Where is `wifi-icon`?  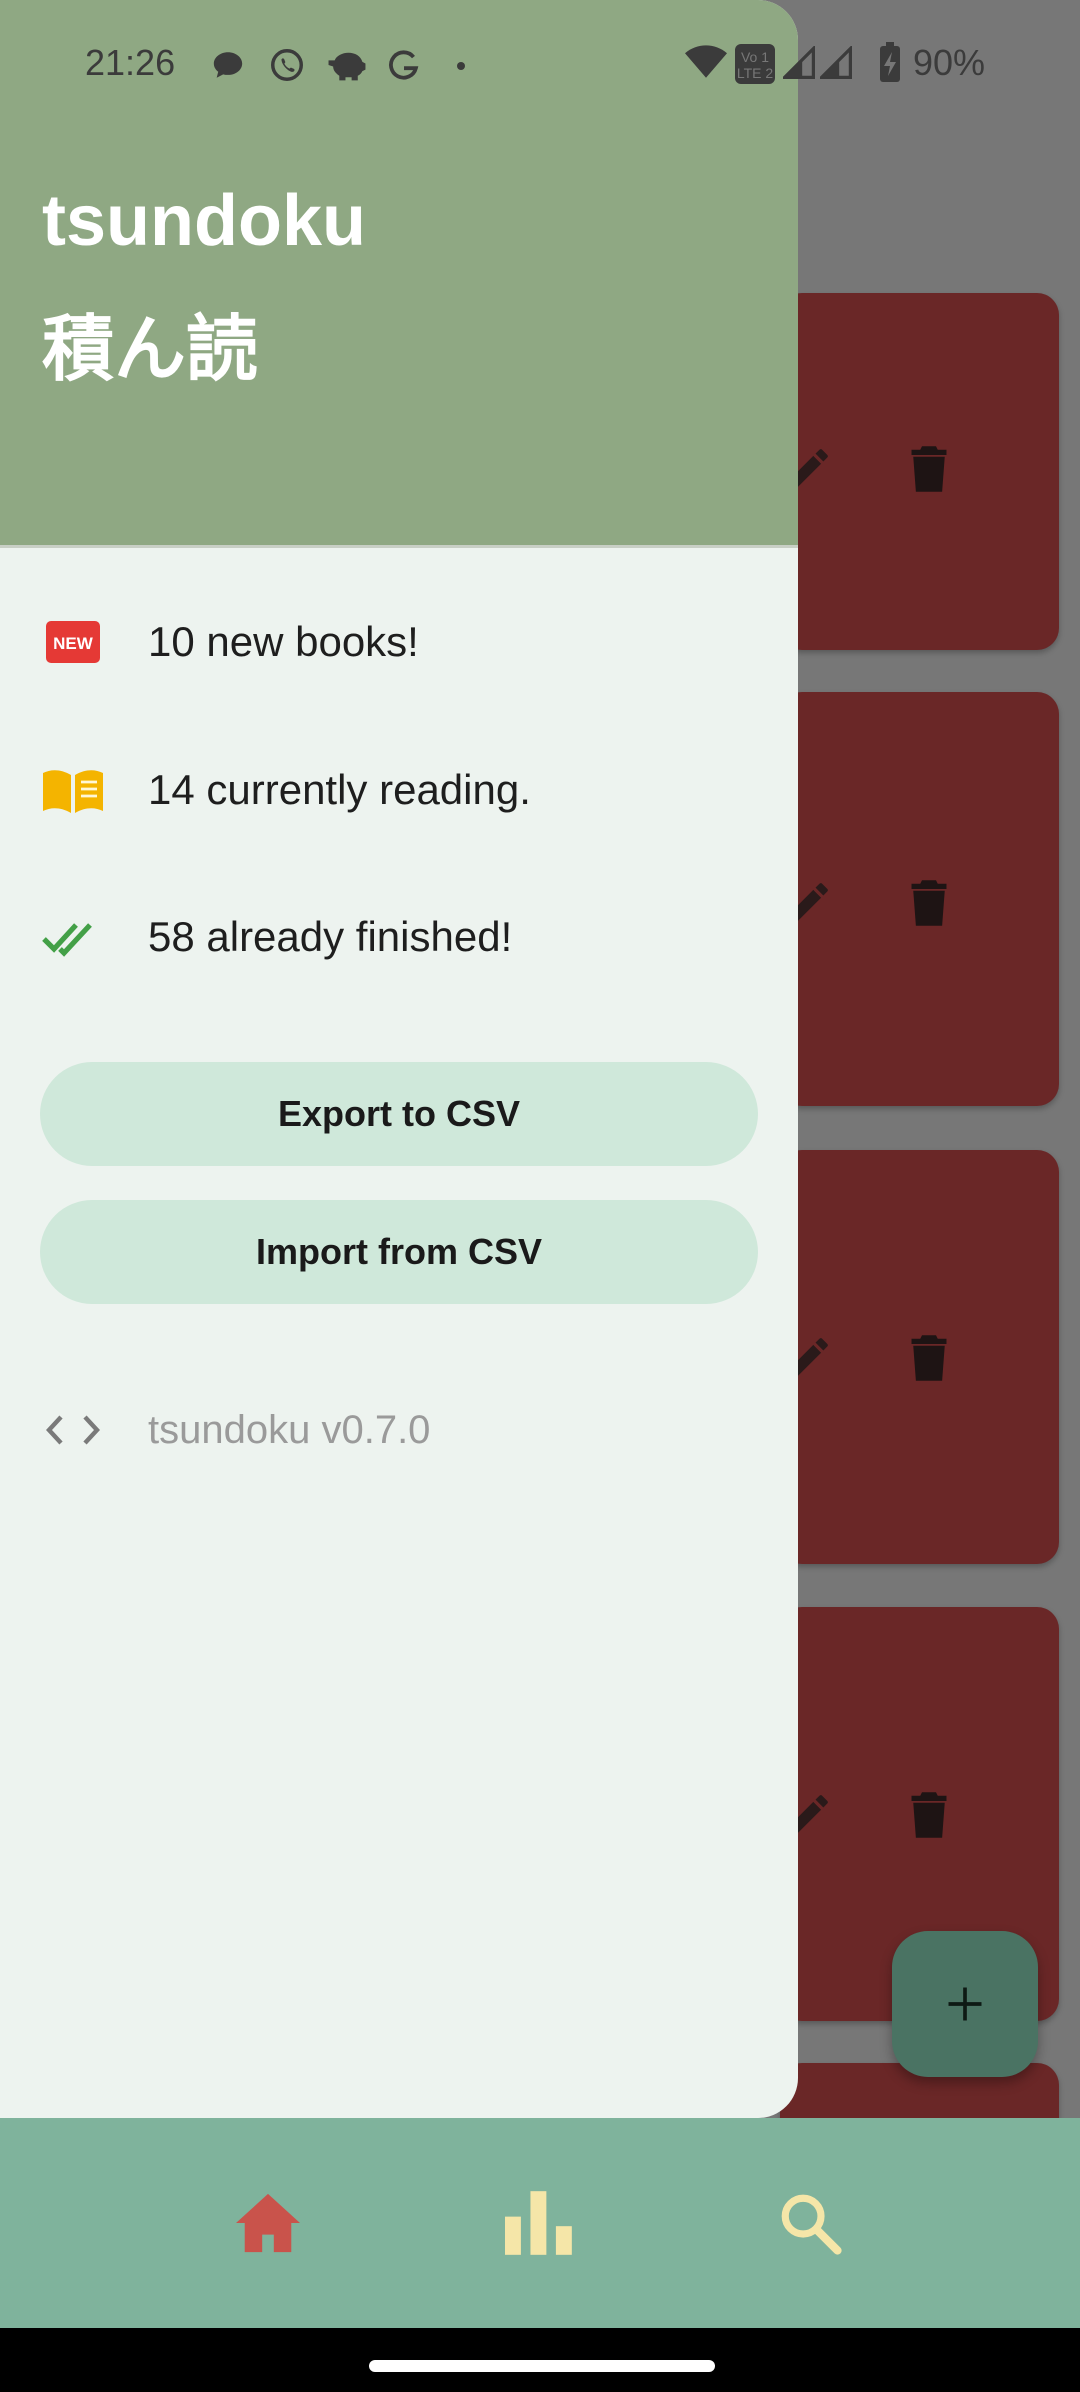 wifi-icon is located at coordinates (706, 61).